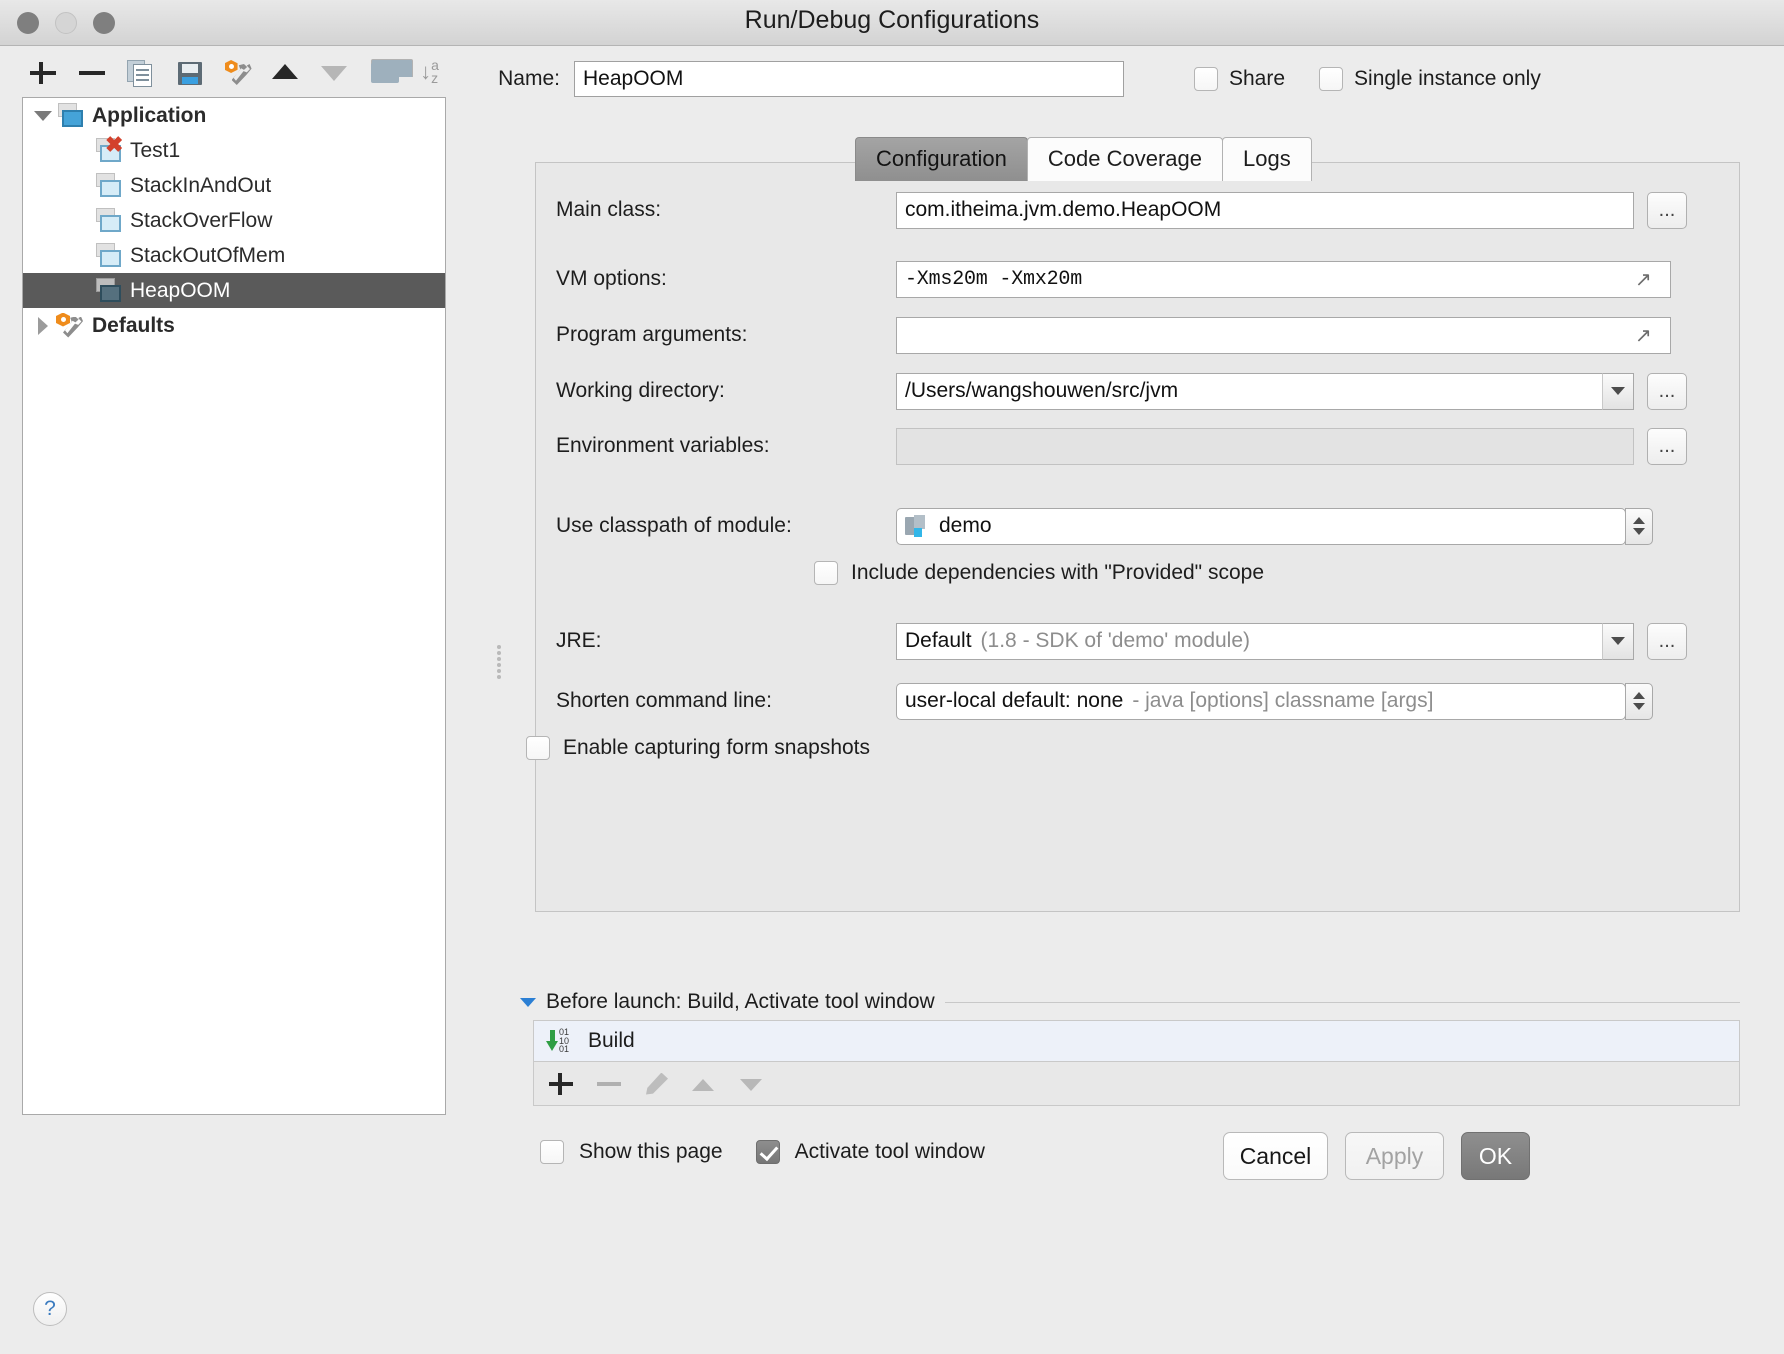  What do you see at coordinates (538, 748) in the screenshot?
I see `enable-capturing-checkbox` at bounding box center [538, 748].